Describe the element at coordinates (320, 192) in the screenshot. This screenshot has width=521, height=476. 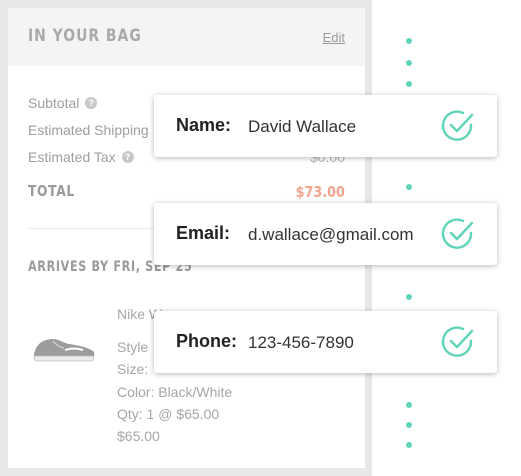
I see `total-value: $73.00` at that location.